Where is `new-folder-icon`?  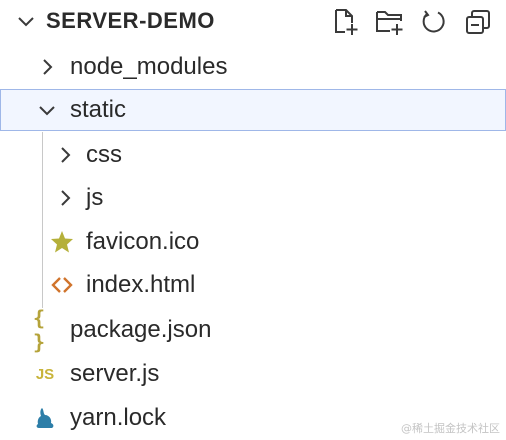
new-folder-icon is located at coordinates (389, 23).